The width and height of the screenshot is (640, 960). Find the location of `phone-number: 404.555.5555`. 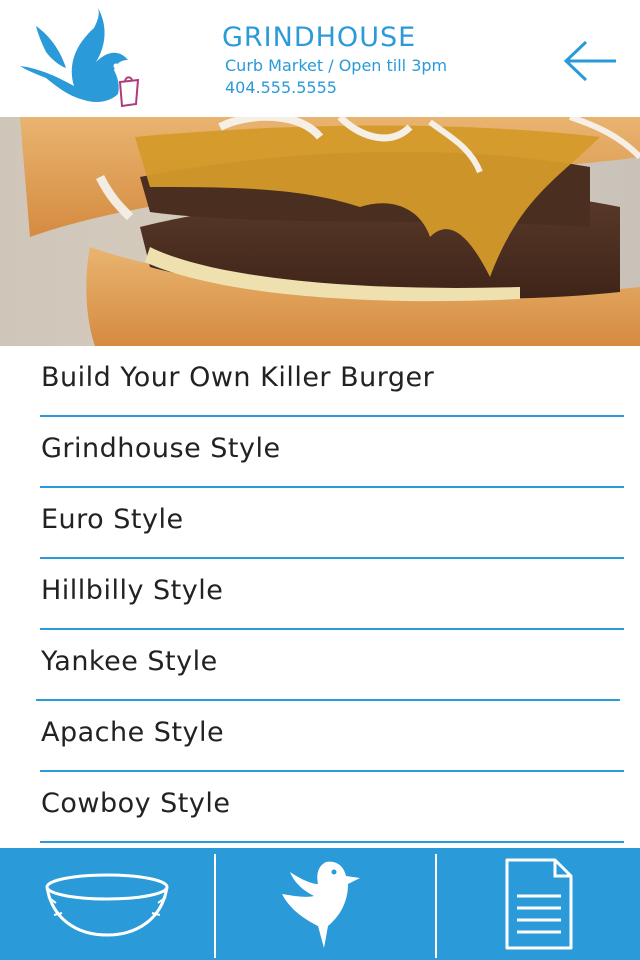

phone-number: 404.555.5555 is located at coordinates (281, 87).